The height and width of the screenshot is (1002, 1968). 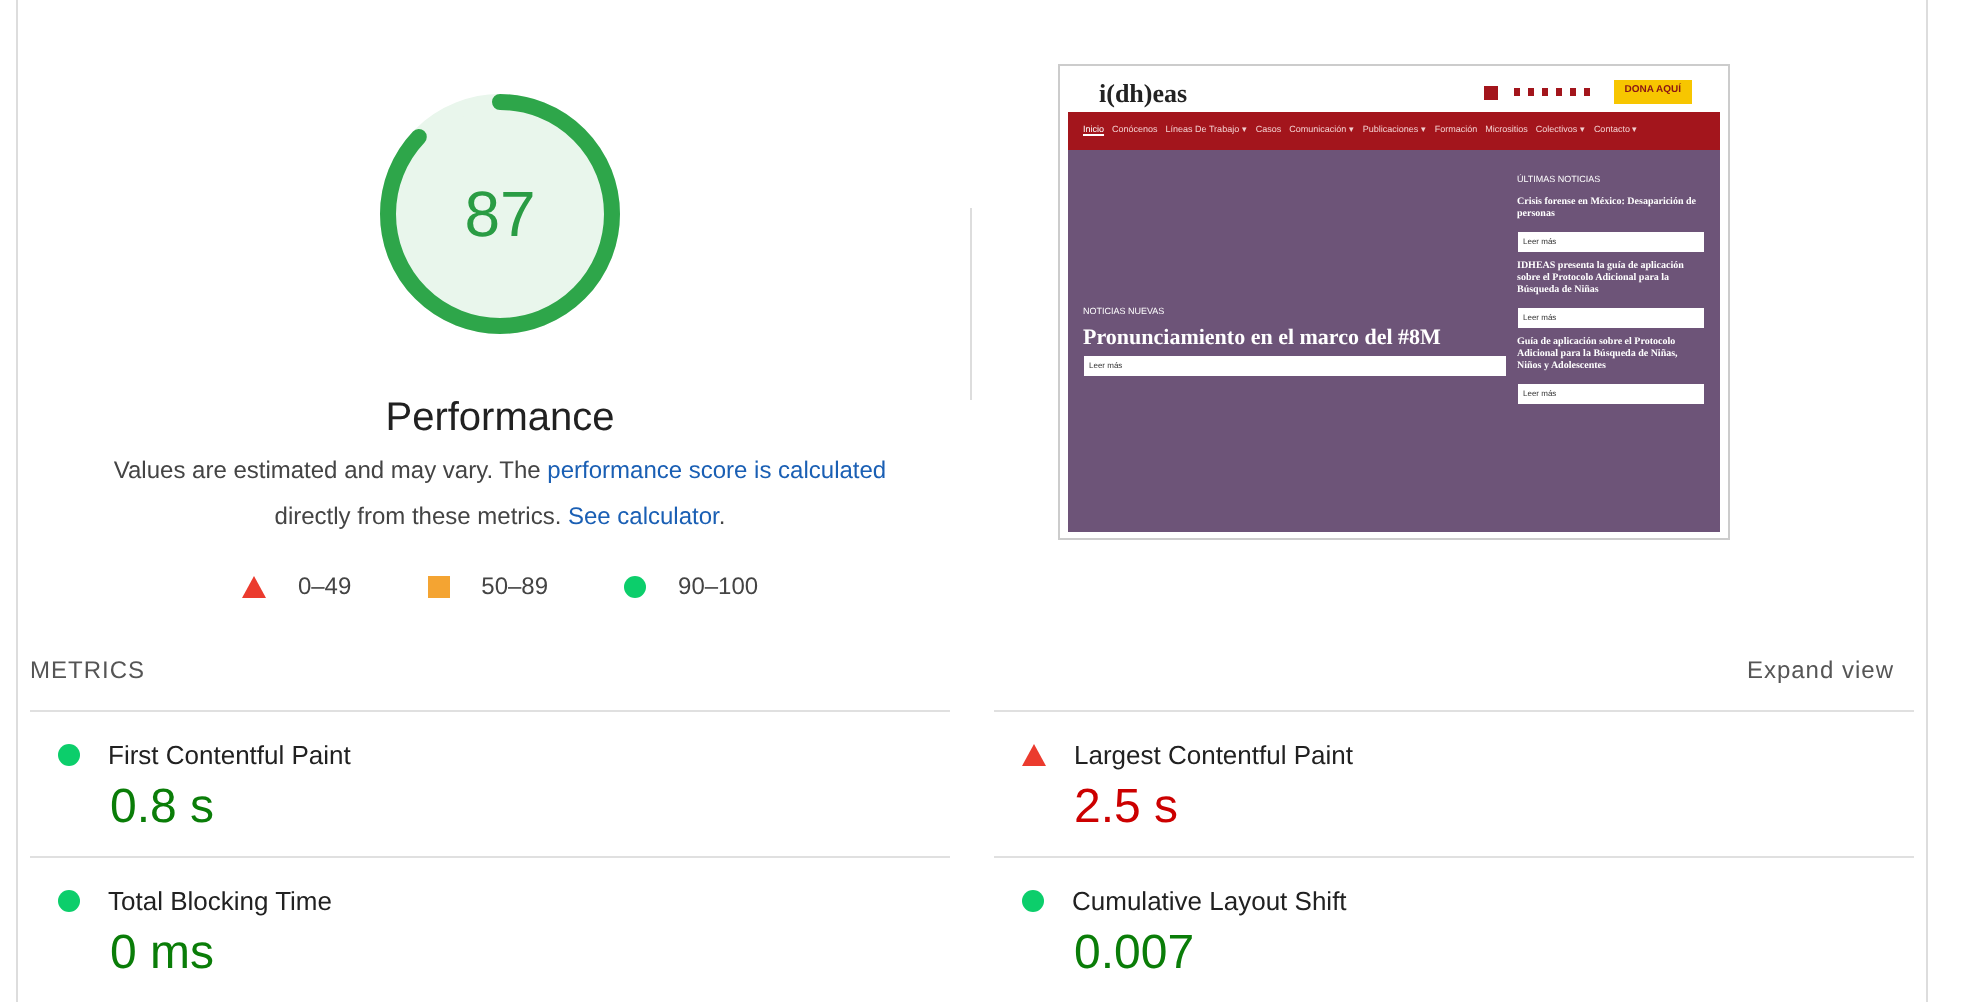 I want to click on metric-name: Total Blocking Time, so click(x=220, y=902).